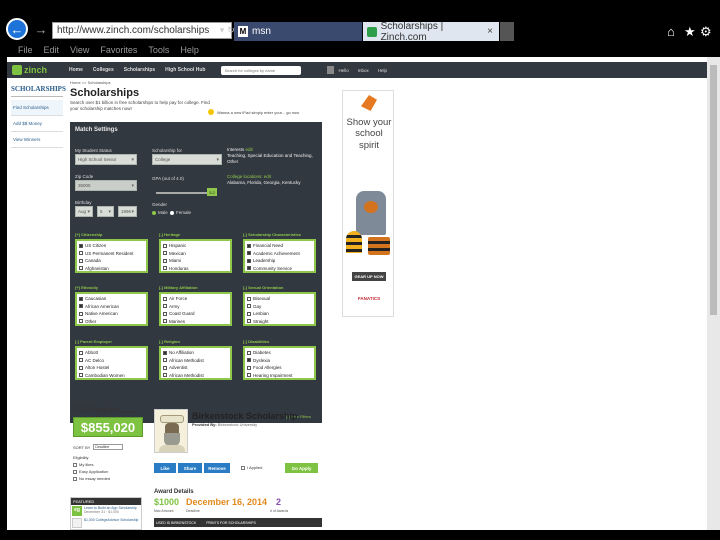  Describe the element at coordinates (106, 478) in the screenshot. I see `eligibility-no-essay: No essay needed` at that location.